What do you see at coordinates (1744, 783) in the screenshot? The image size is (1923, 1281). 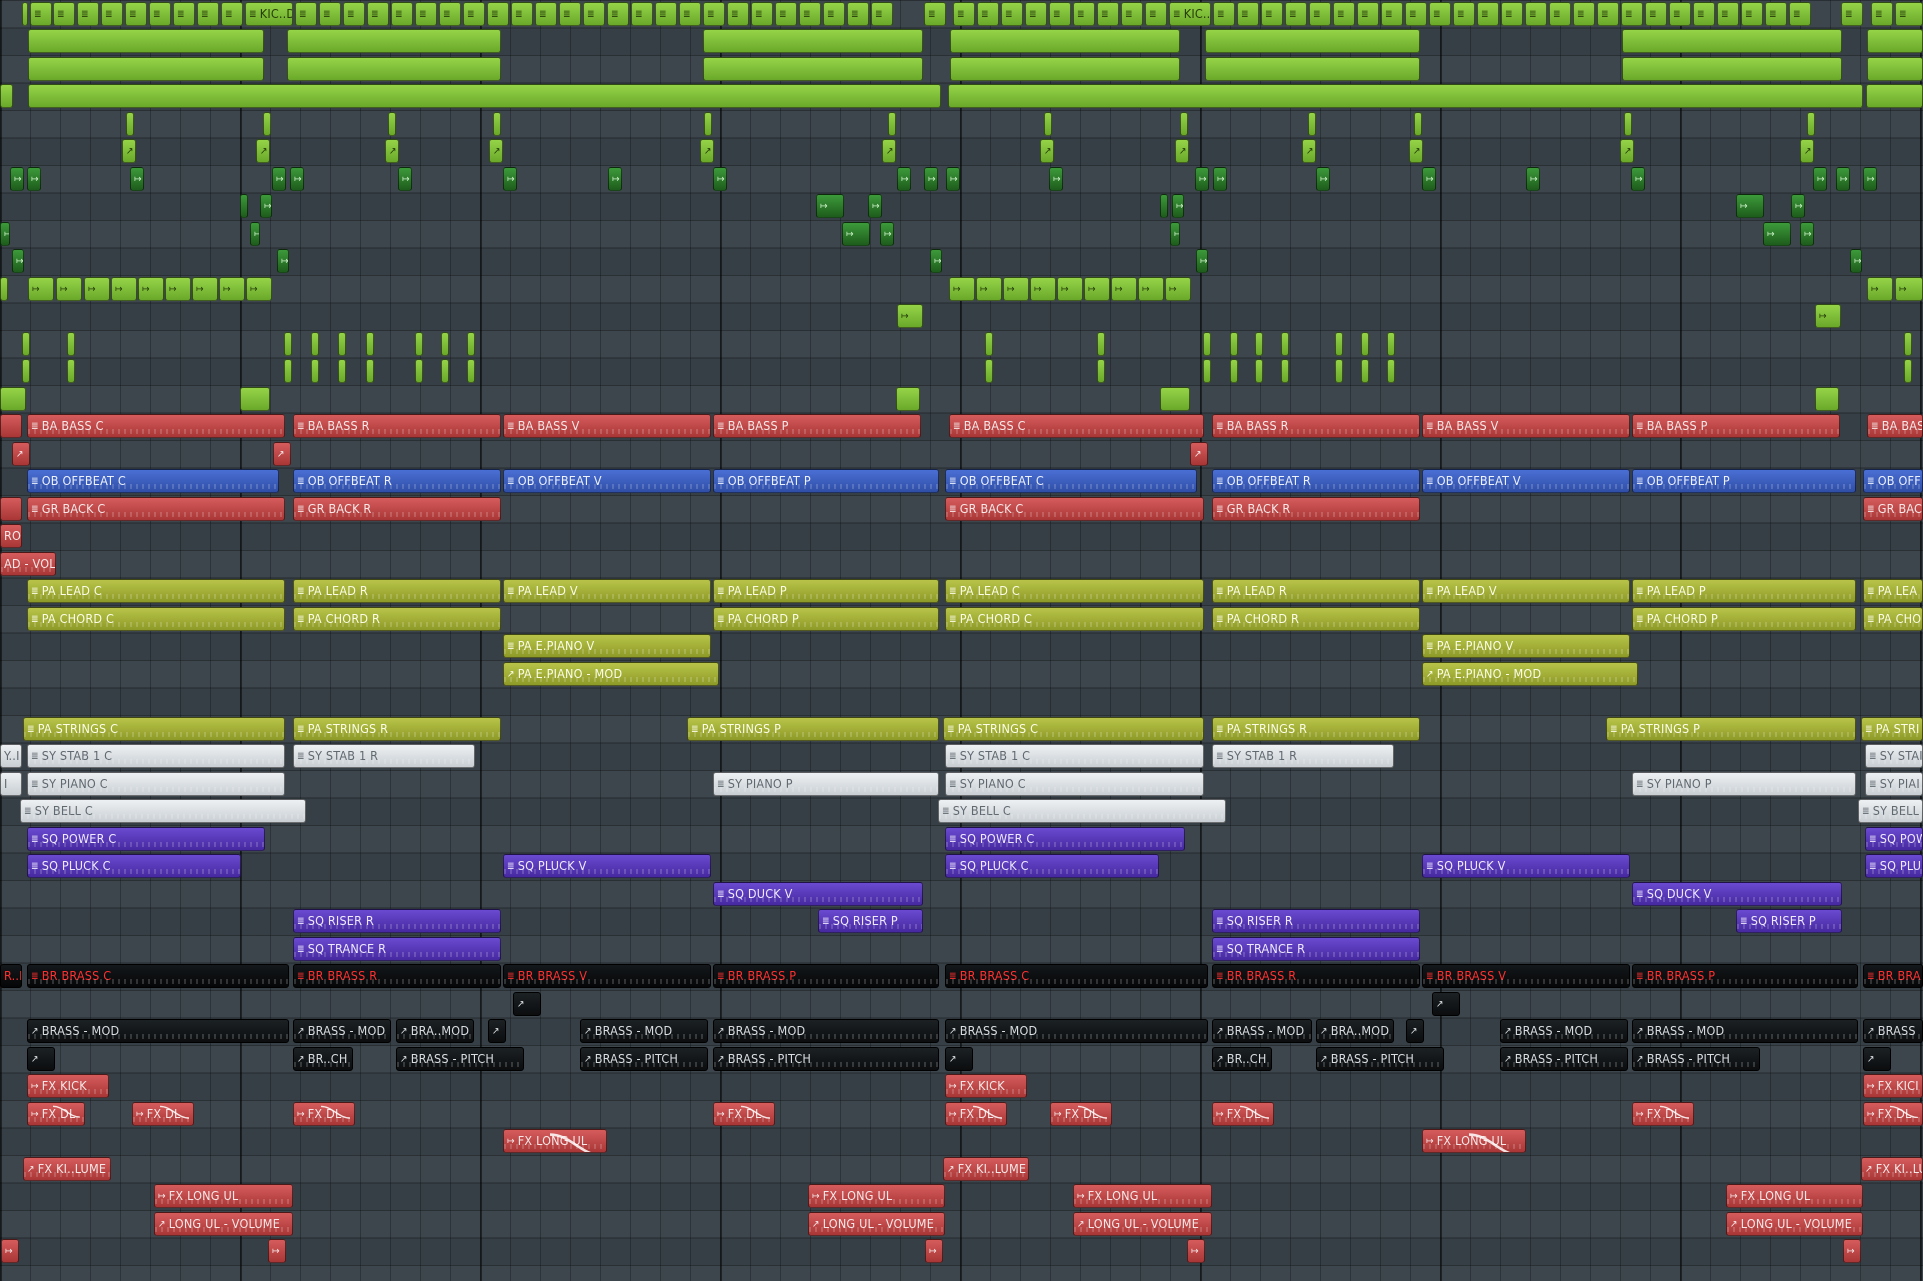 I see `clip-sy-piano-p: ≣ SY PIANO P` at bounding box center [1744, 783].